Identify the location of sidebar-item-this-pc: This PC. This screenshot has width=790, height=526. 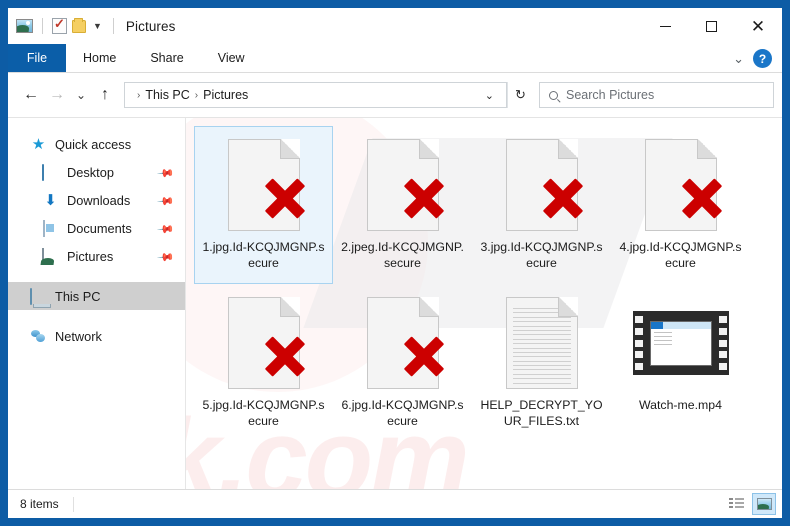
(96, 296).